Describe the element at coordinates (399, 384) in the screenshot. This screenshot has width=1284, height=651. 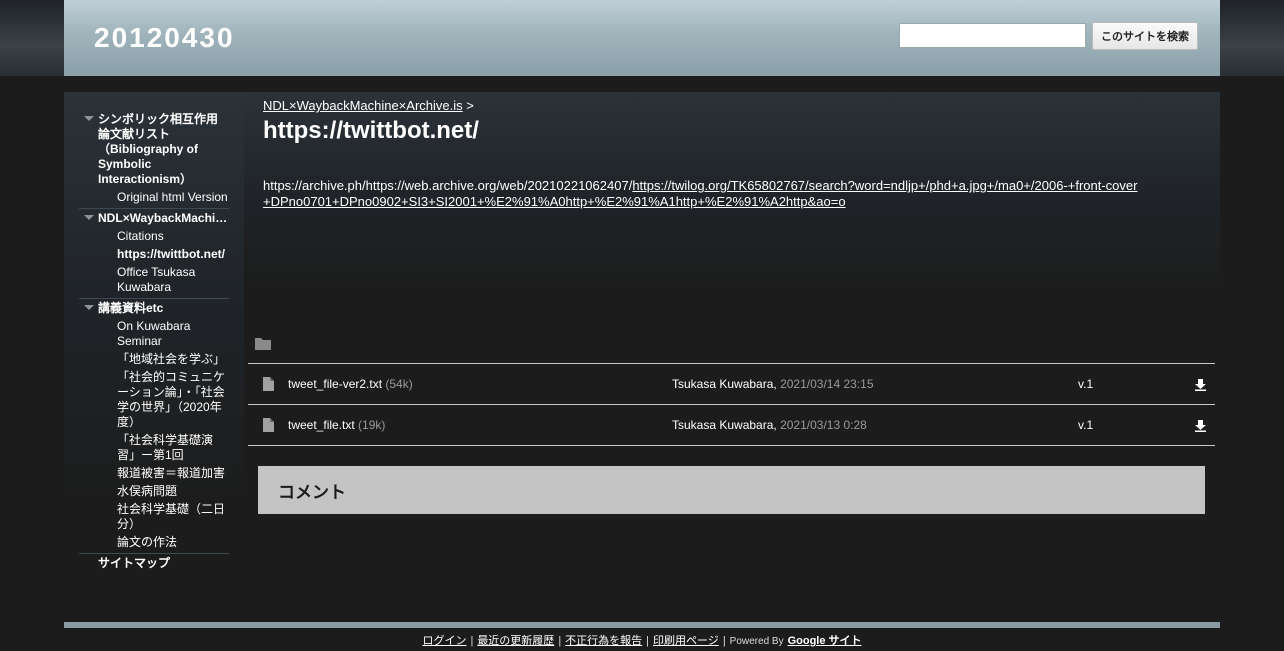
I see `attachment-size: (54k)` at that location.